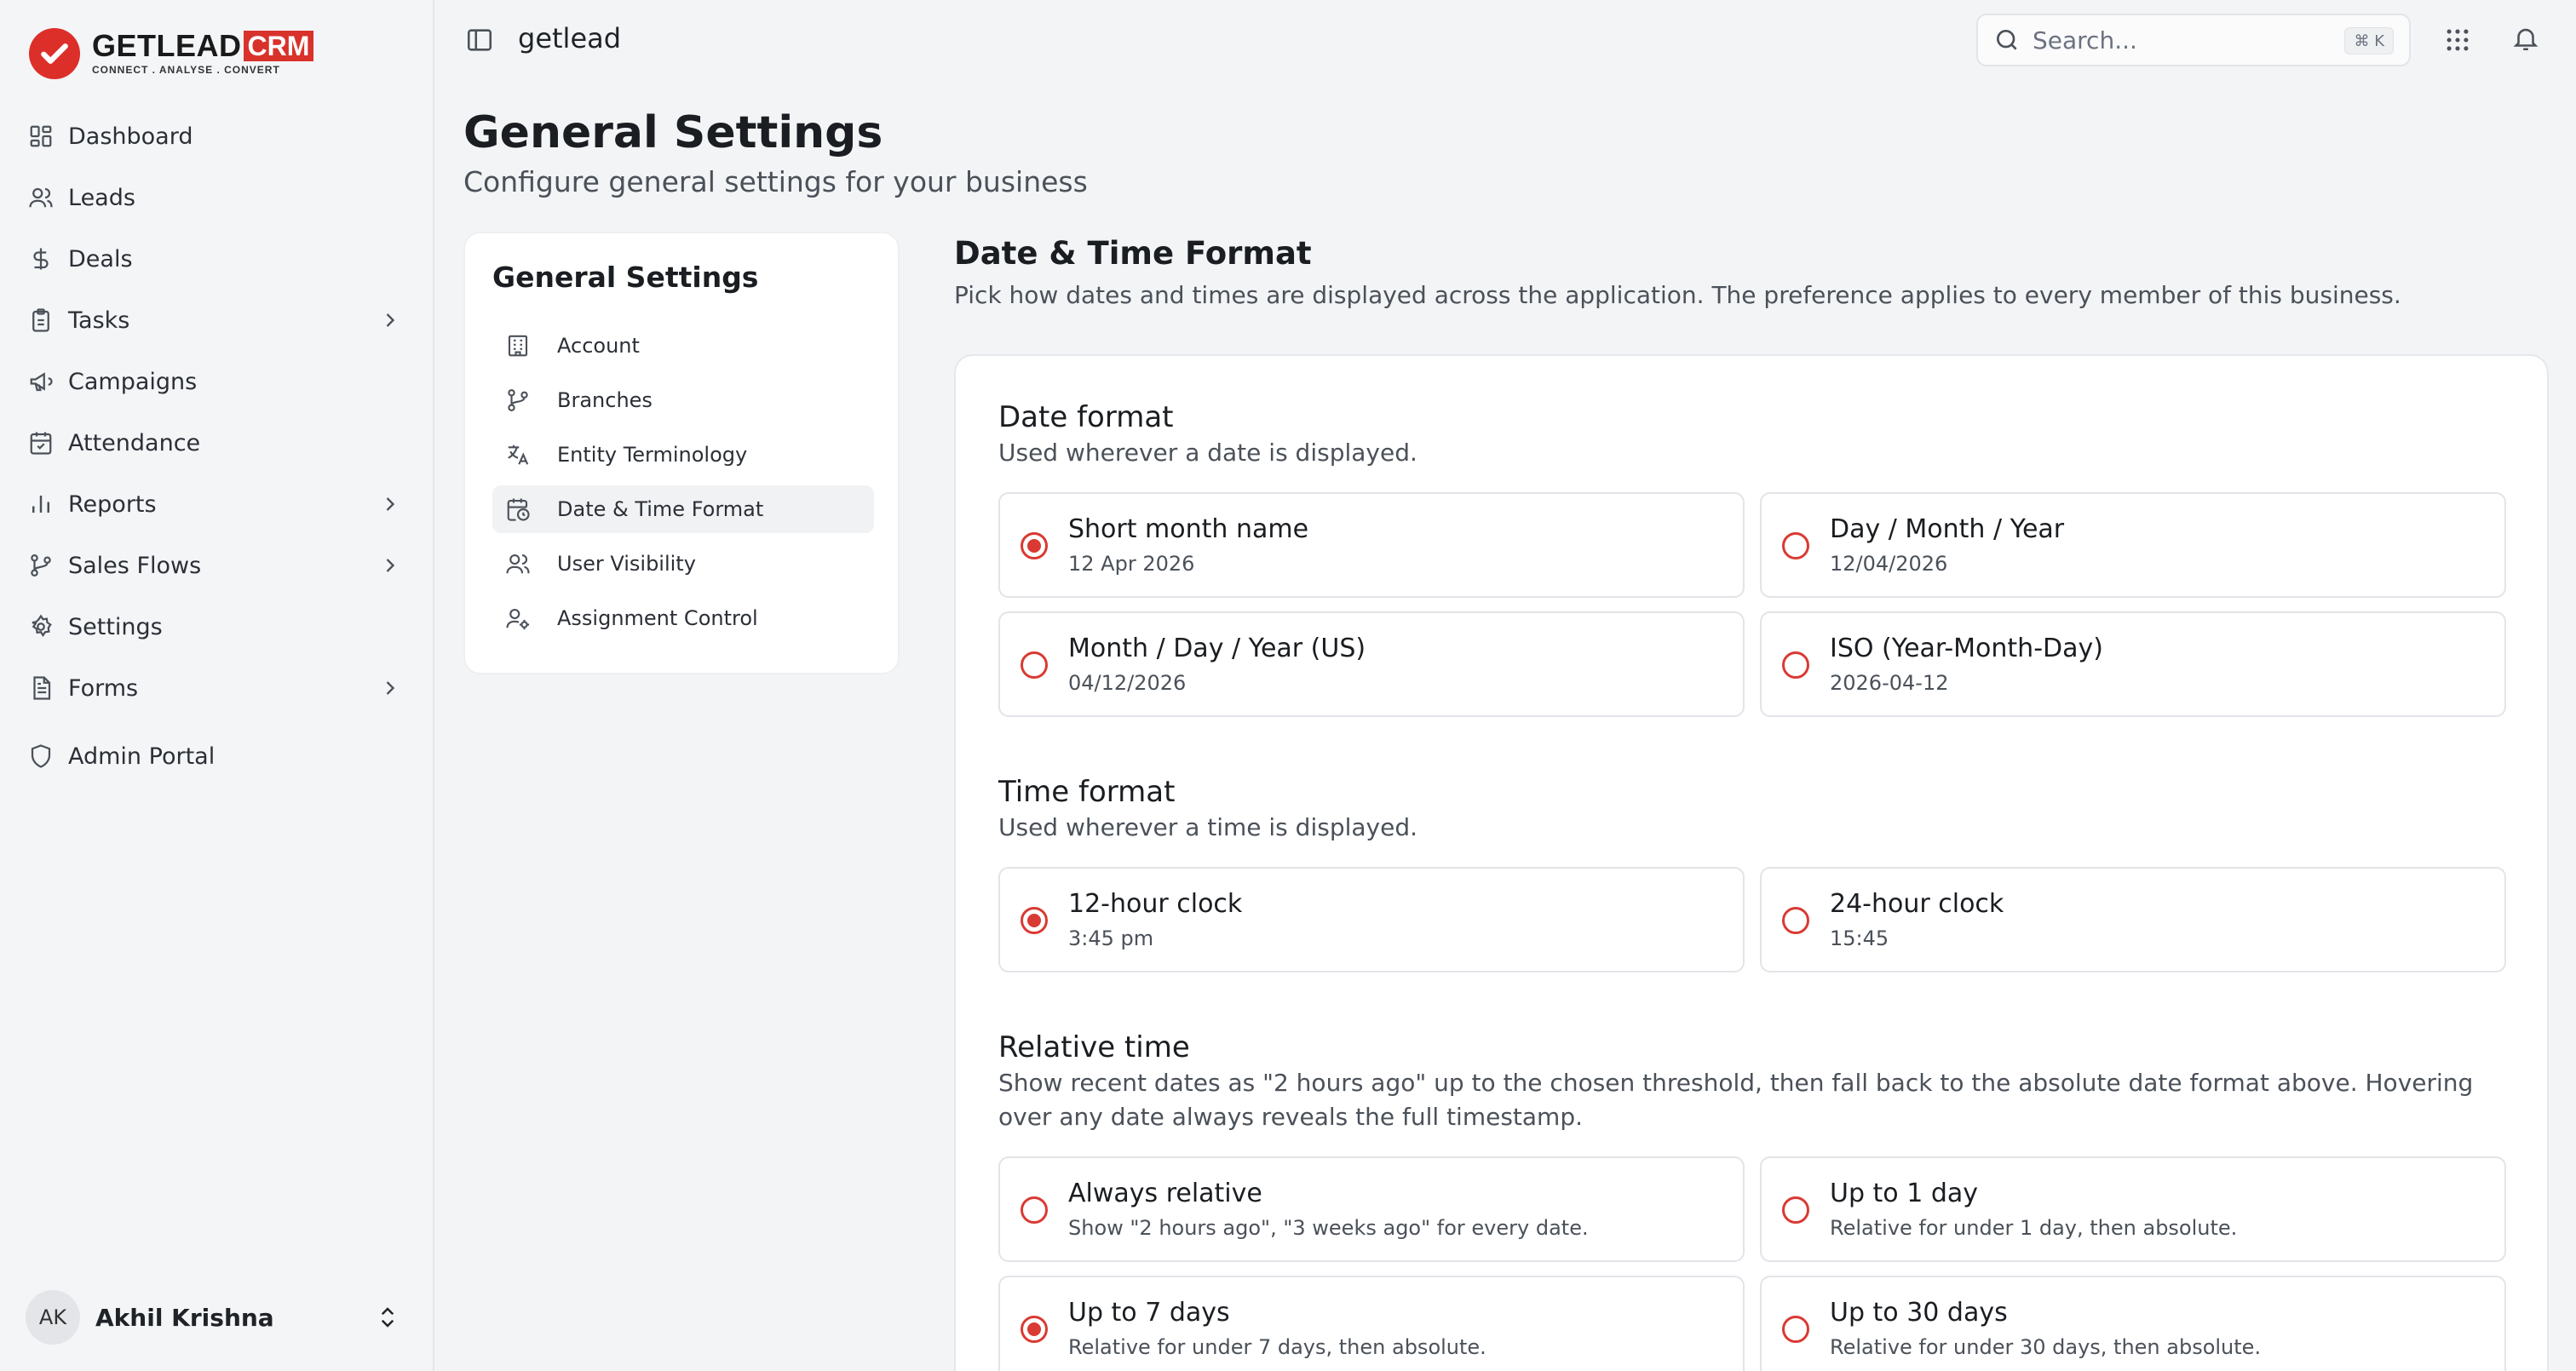 This screenshot has height=1371, width=2576. What do you see at coordinates (41, 381) in the screenshot?
I see `megaphone-icon` at bounding box center [41, 381].